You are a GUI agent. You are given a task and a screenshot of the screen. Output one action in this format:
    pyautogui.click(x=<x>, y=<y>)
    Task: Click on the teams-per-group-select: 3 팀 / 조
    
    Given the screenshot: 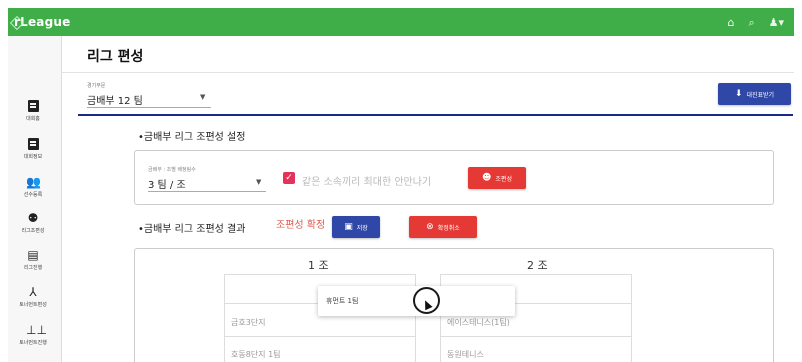 What is the action you would take?
    pyautogui.click(x=167, y=183)
    